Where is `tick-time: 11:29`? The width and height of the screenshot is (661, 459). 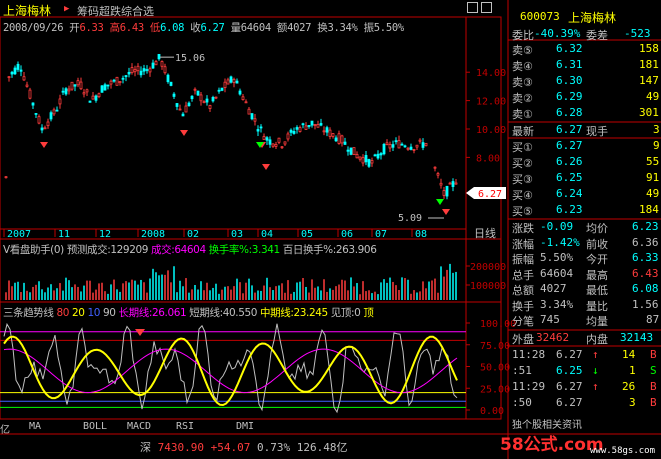
tick-time: 11:29 is located at coordinates (529, 386).